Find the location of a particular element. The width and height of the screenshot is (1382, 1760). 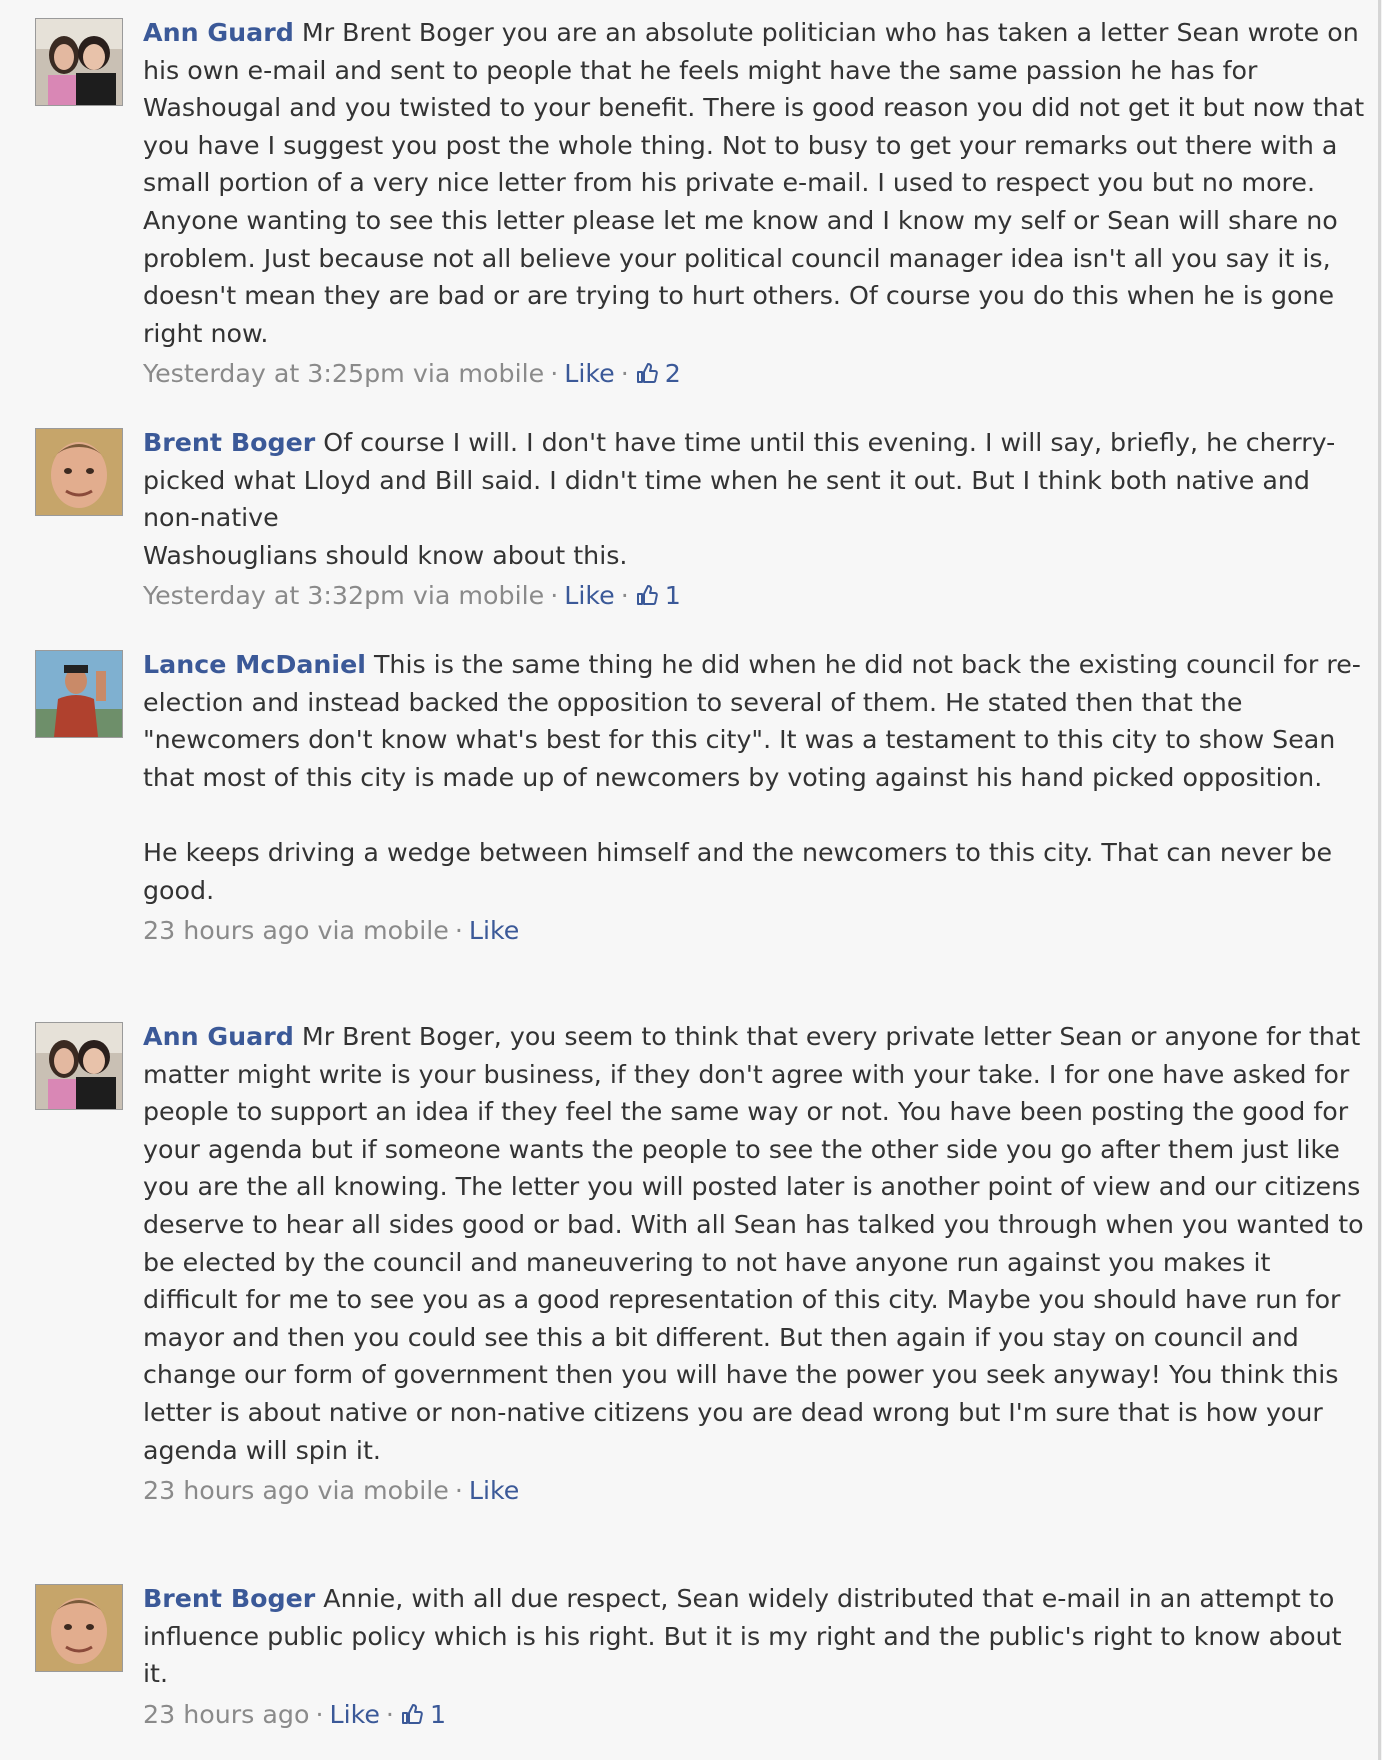

timestamp: 23 hours ago is located at coordinates (226, 1714).